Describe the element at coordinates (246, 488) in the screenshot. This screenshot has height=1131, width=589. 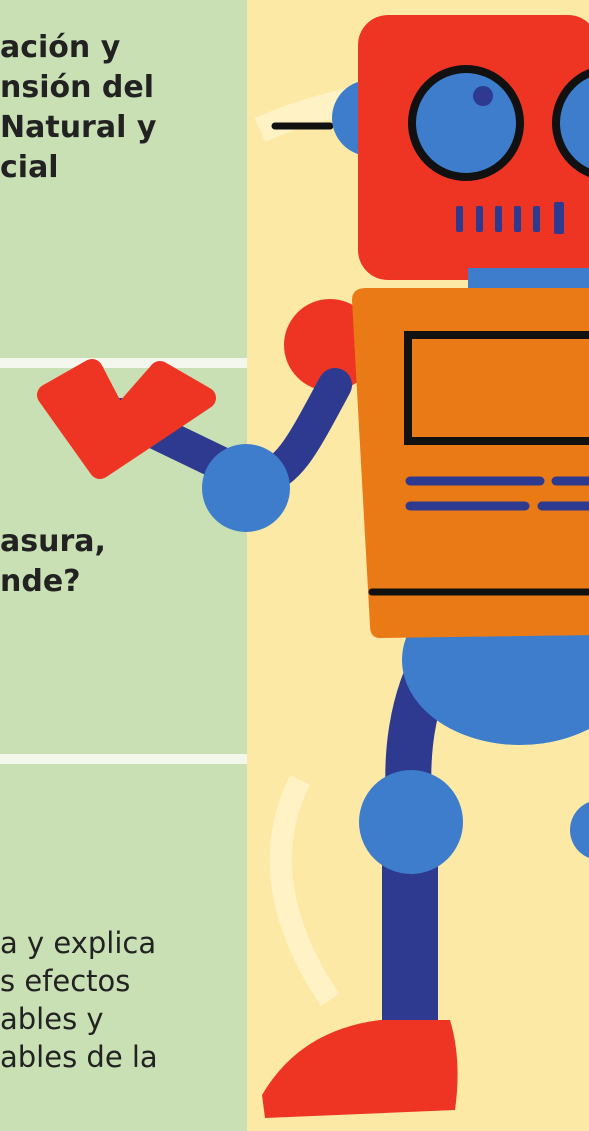
I see `elbow` at that location.